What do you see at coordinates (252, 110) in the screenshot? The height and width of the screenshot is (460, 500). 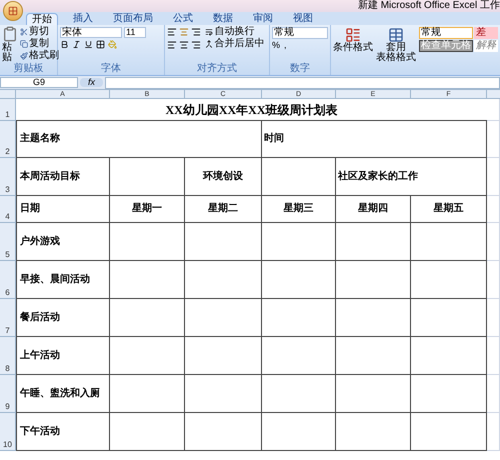 I see `sheet-title: XX幼儿园XX年XX班级周计划表` at bounding box center [252, 110].